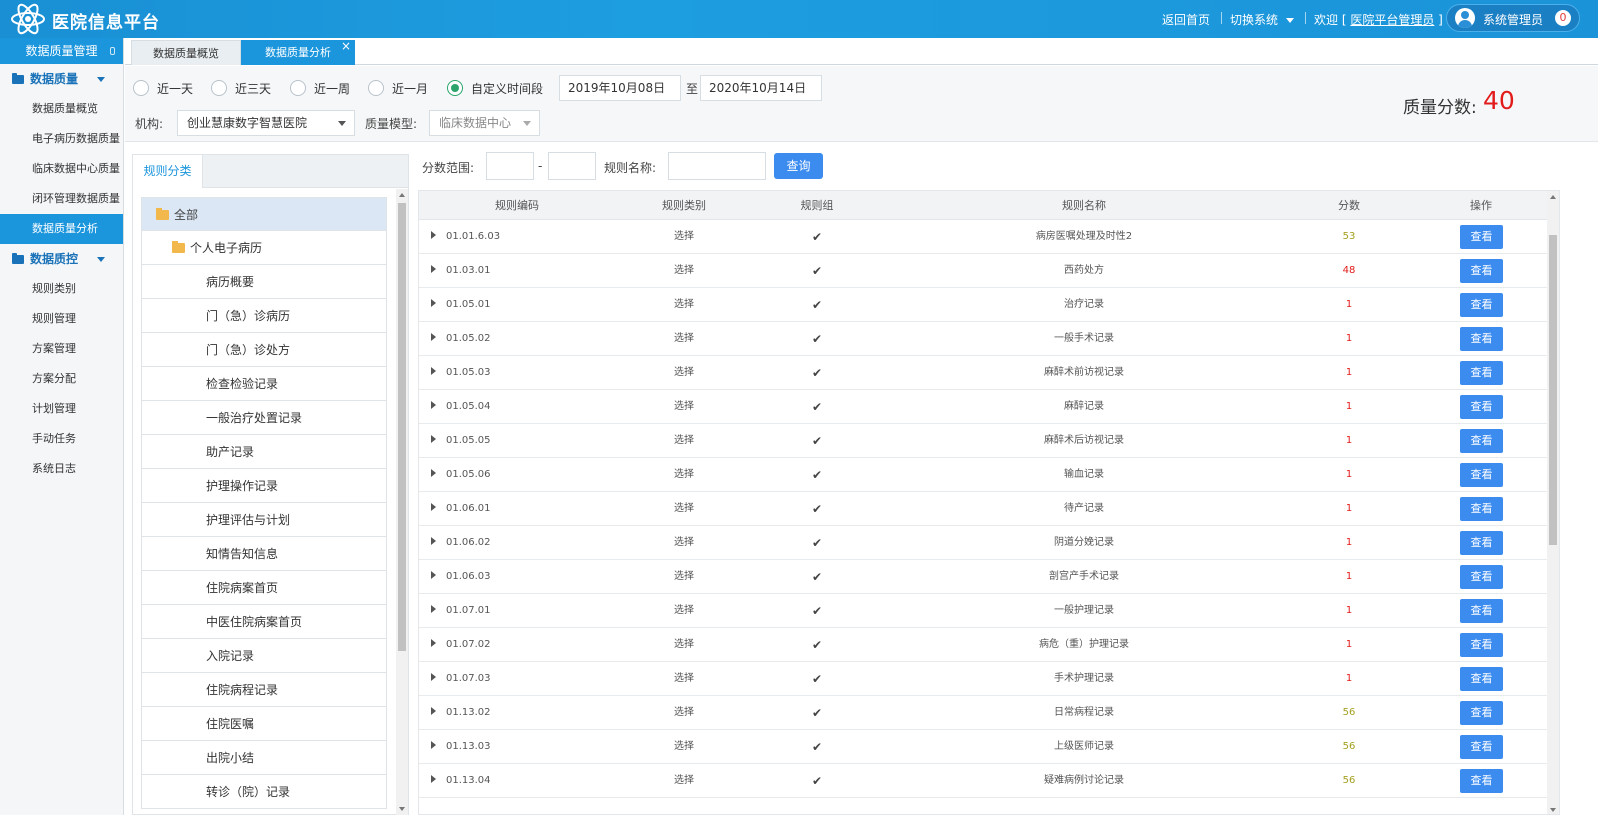 This screenshot has width=1598, height=815. I want to click on user-menu: 系统管理员 0, so click(1513, 18).